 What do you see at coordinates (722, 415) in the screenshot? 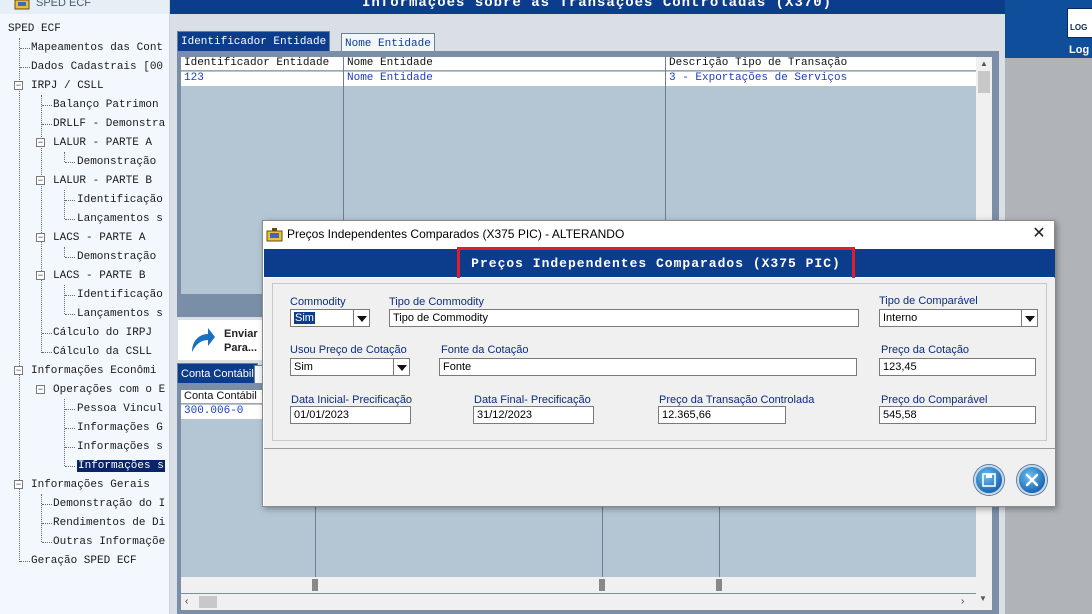
I see `preco-transacao-input: 12.365,66` at bounding box center [722, 415].